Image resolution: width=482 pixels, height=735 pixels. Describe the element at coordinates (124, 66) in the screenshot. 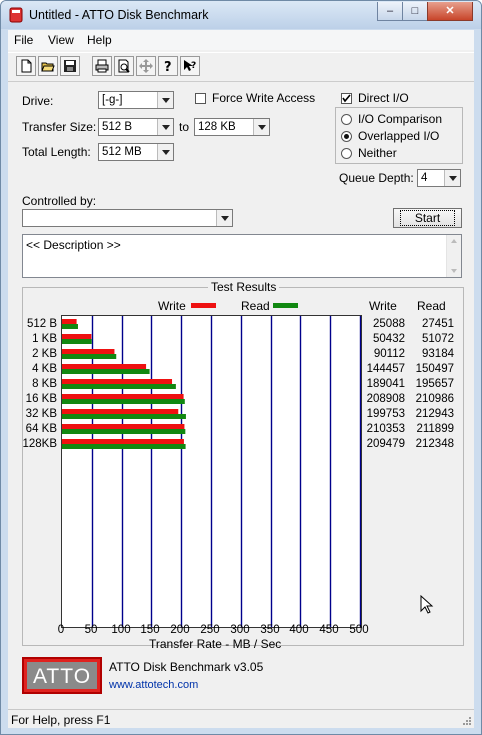

I see `print-preview-button` at that location.